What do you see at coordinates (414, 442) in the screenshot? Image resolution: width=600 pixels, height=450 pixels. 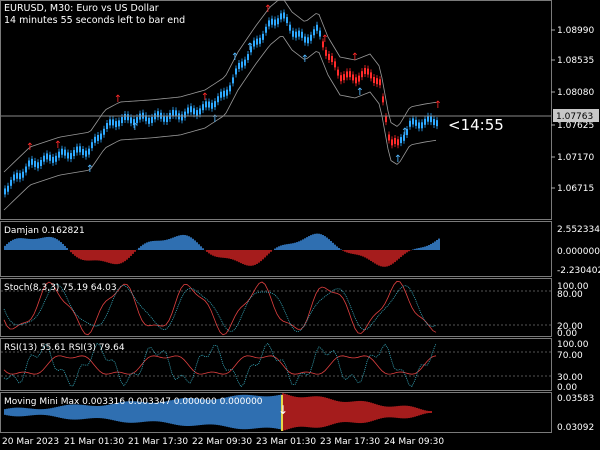 I see `time-tick: 24 Mar 09:30` at bounding box center [414, 442].